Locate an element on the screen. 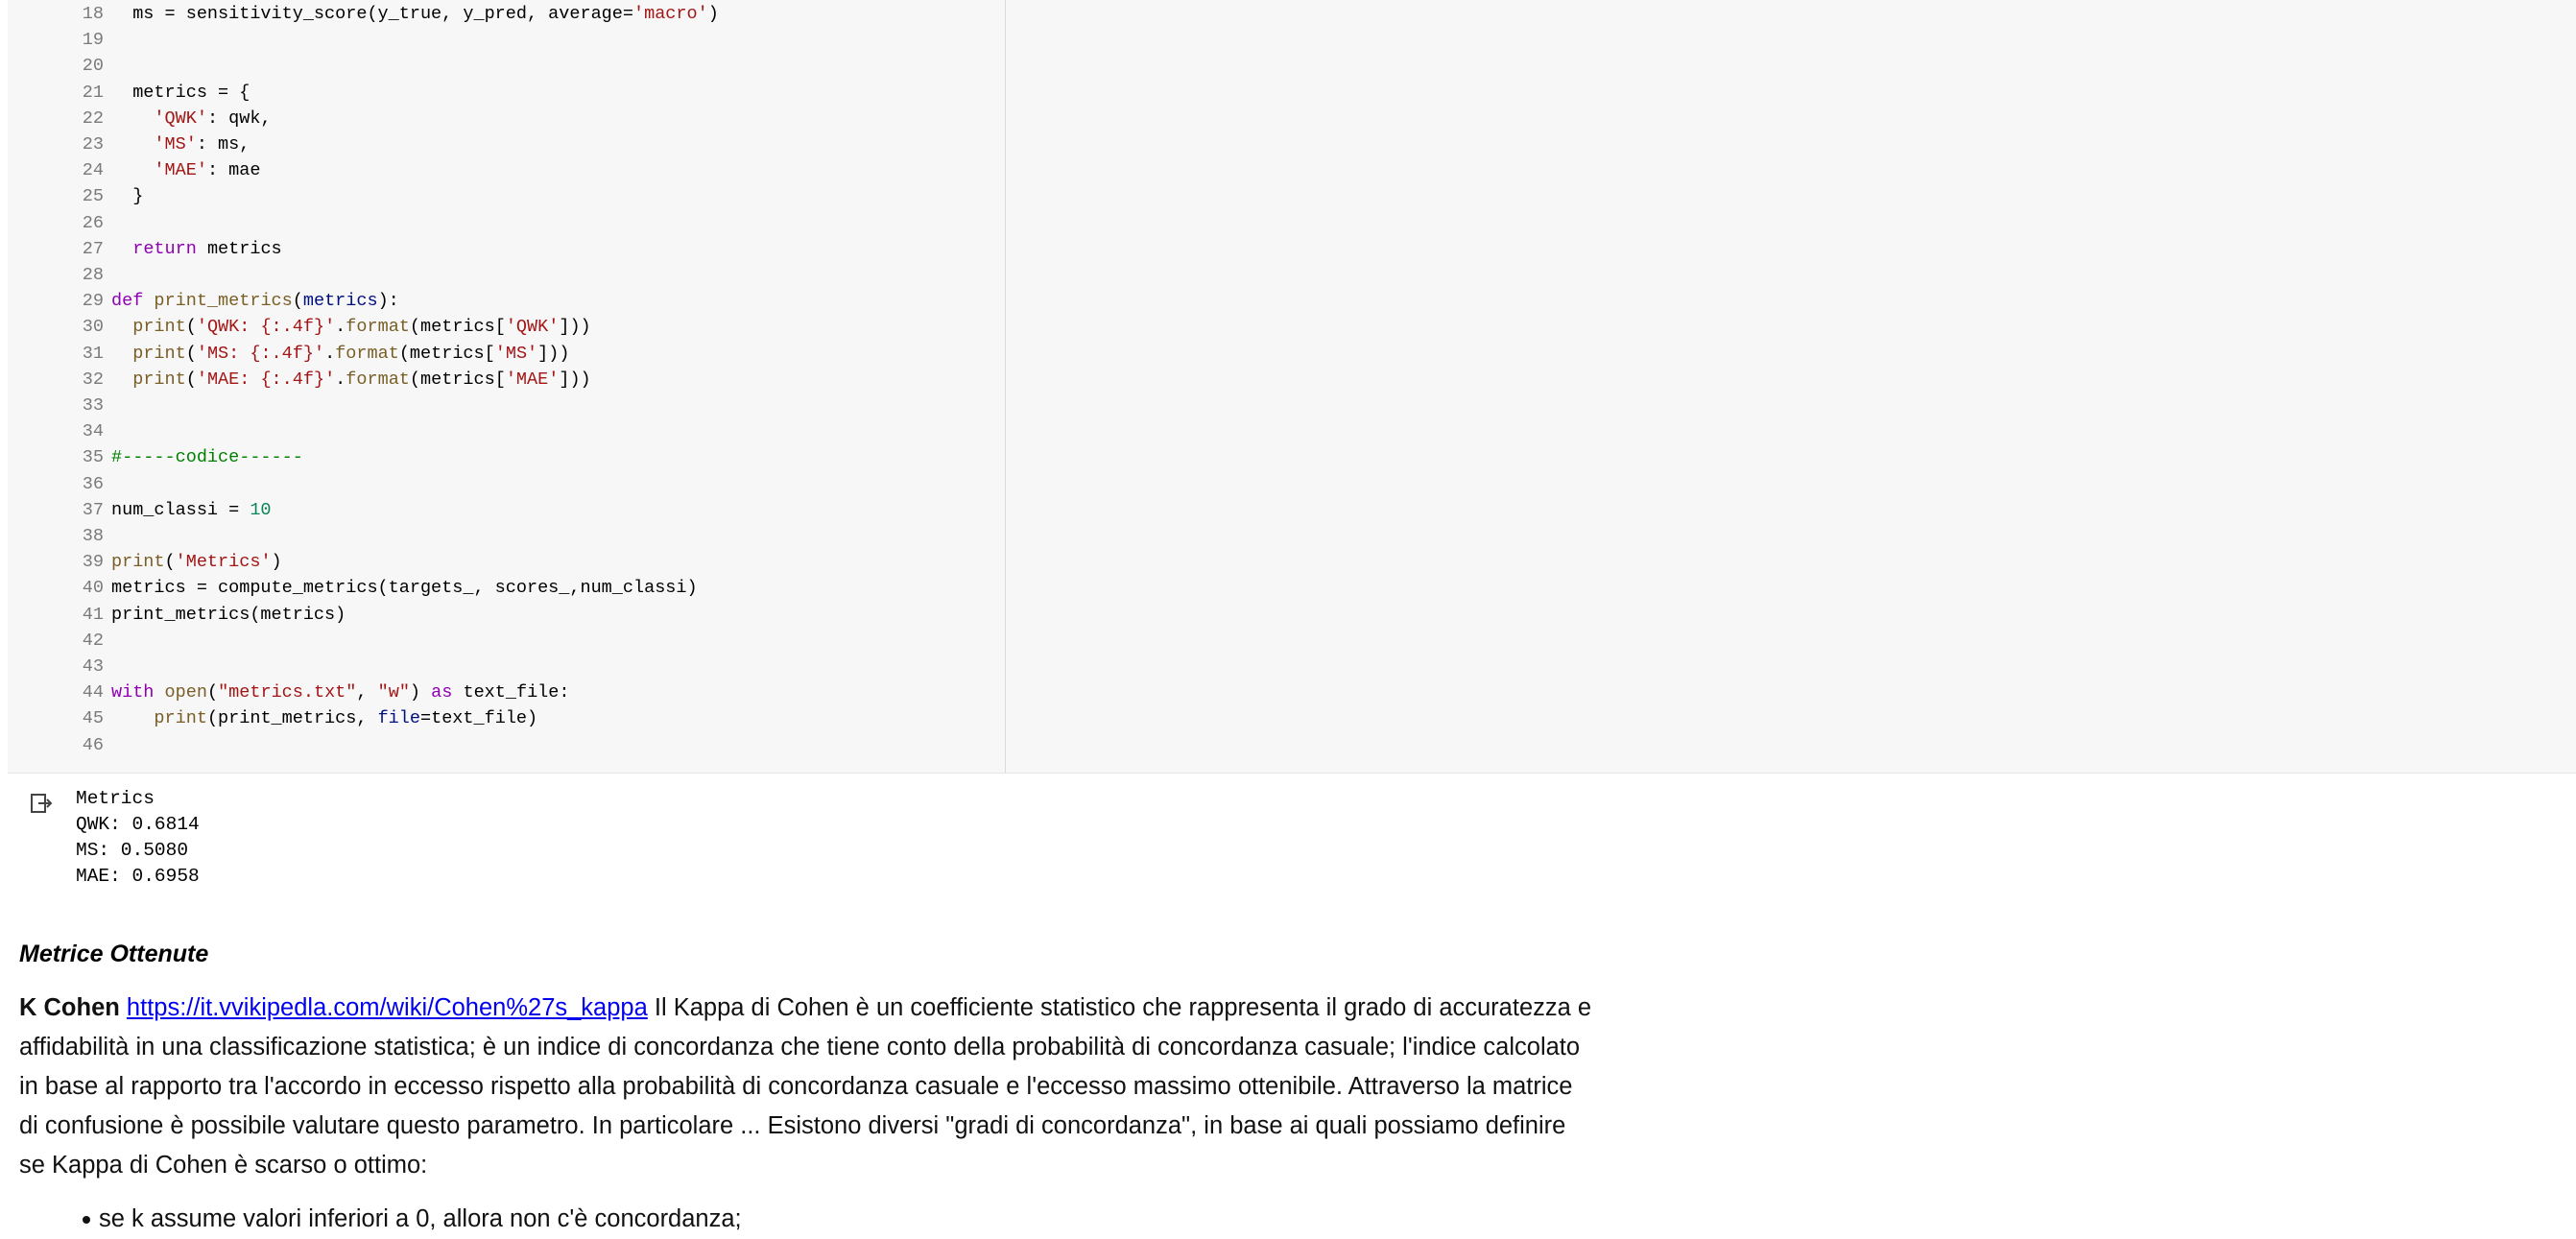  editor-ruler is located at coordinates (1005, 386).